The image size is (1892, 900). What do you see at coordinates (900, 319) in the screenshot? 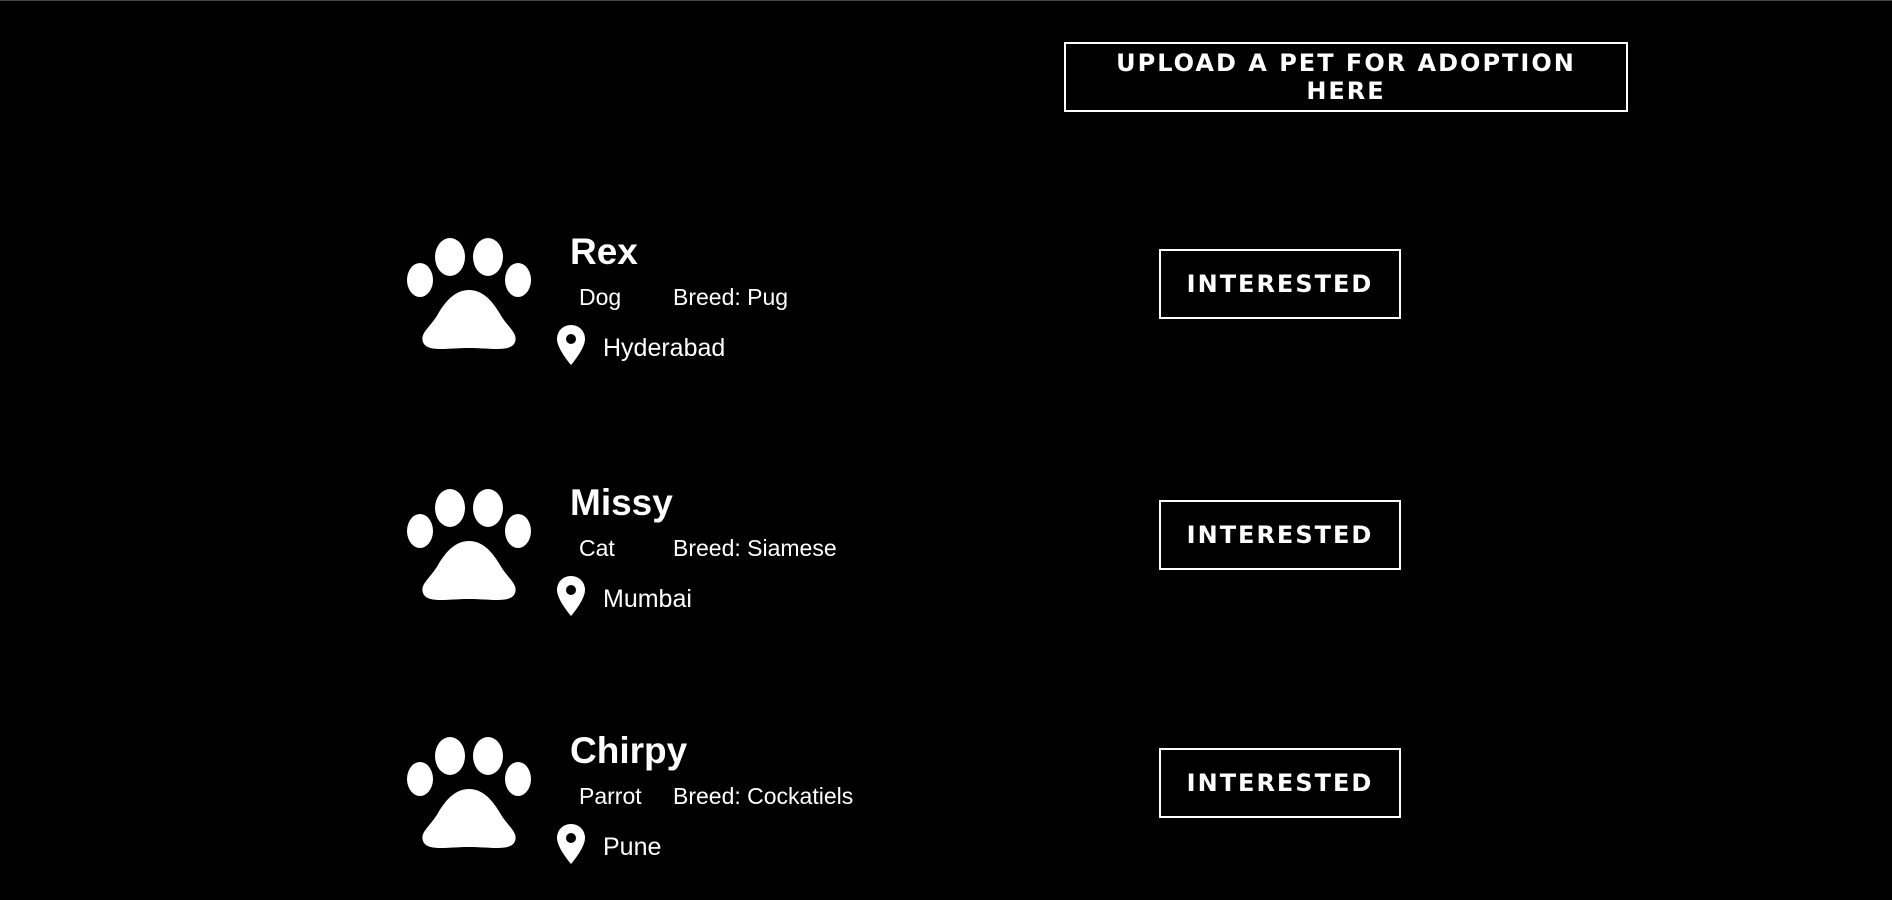
I see `pet-card: Rex Dog Breed: Pug Hyderabad INTERESTED` at bounding box center [900, 319].